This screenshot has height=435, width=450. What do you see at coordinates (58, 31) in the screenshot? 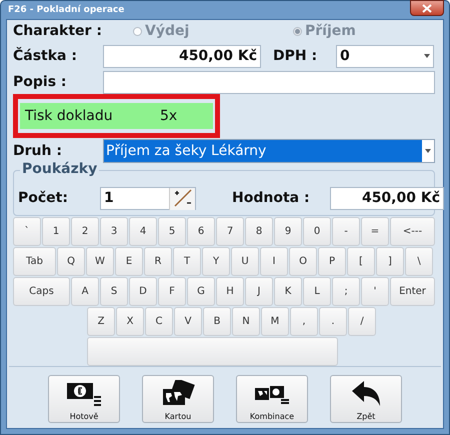
I see `field-label: Charakter :` at bounding box center [58, 31].